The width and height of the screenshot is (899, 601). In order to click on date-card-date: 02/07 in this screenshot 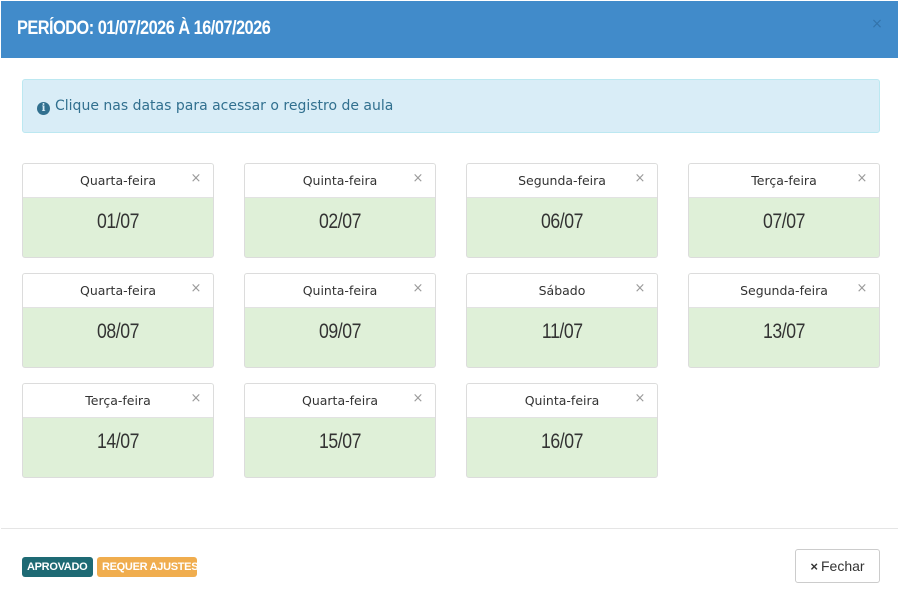, I will do `click(340, 221)`.